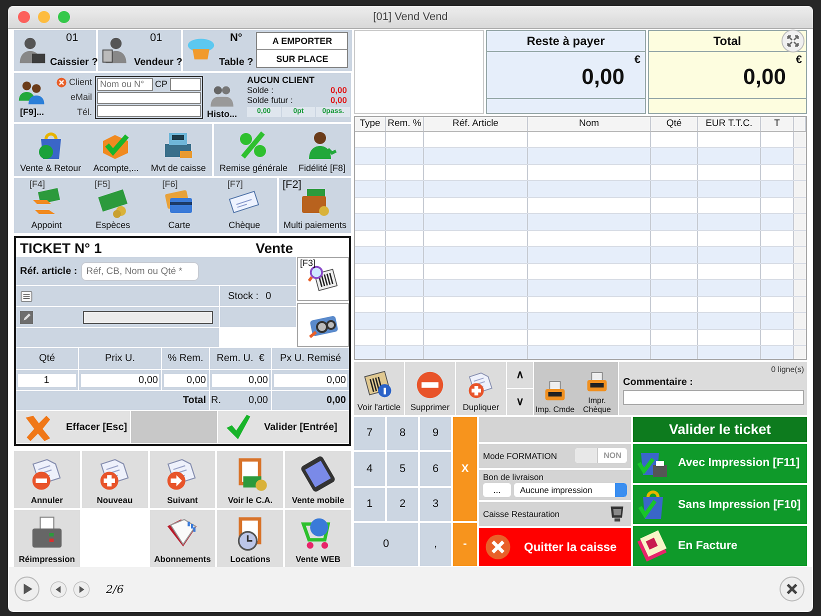 This screenshot has height=616, width=821. Describe the element at coordinates (161, 84) in the screenshot. I see `field-label: CP` at that location.